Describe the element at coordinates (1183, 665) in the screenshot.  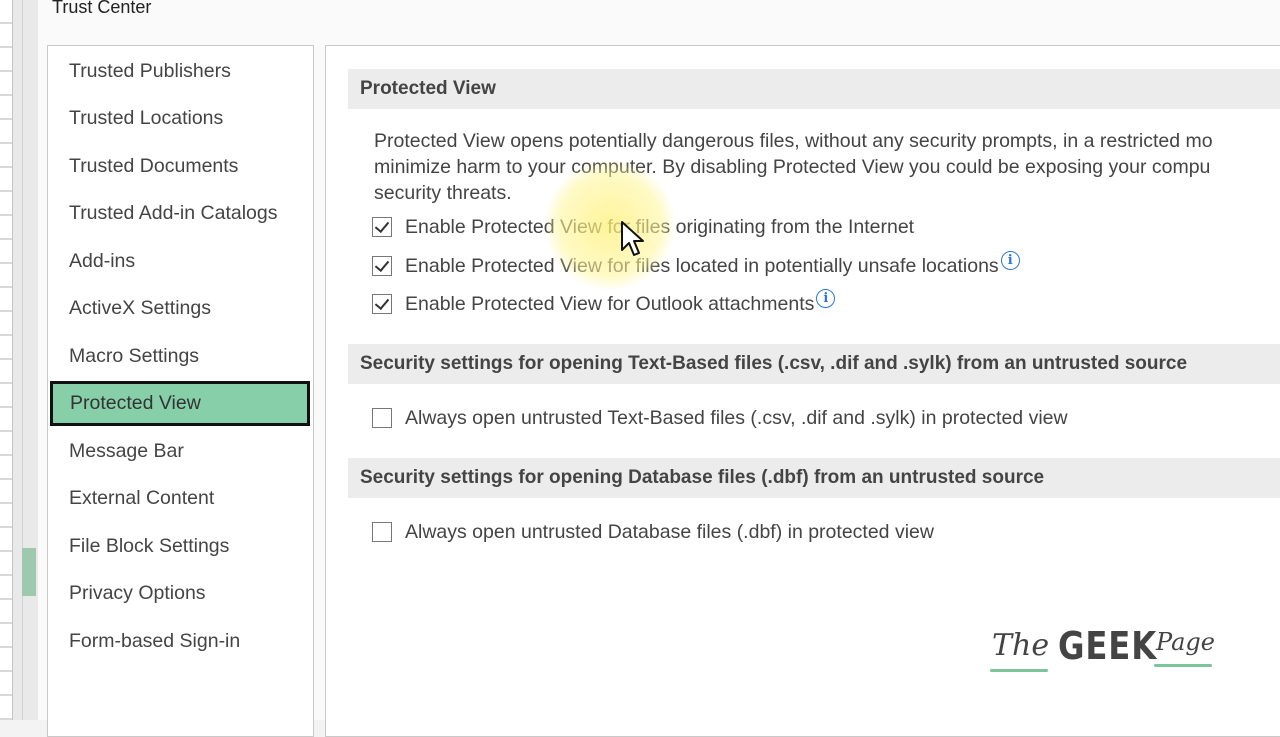
I see `logo-underline-right` at that location.